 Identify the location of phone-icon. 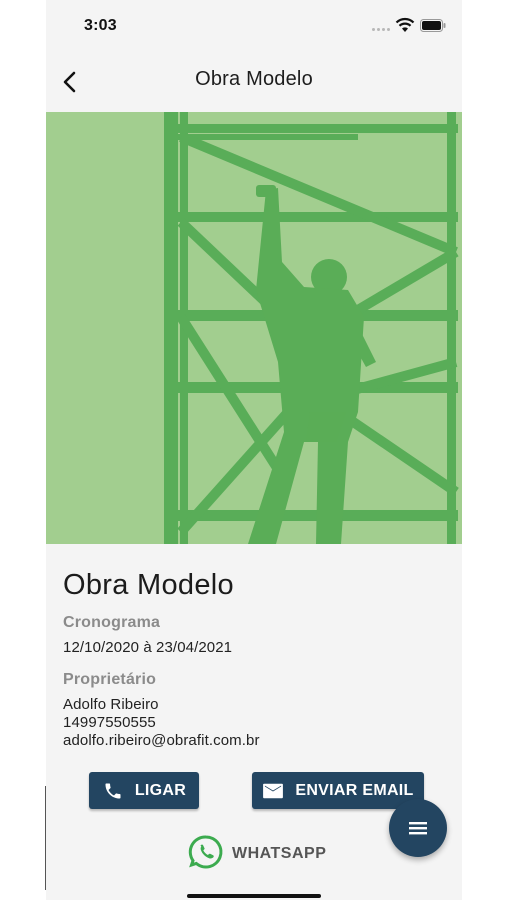
(113, 791).